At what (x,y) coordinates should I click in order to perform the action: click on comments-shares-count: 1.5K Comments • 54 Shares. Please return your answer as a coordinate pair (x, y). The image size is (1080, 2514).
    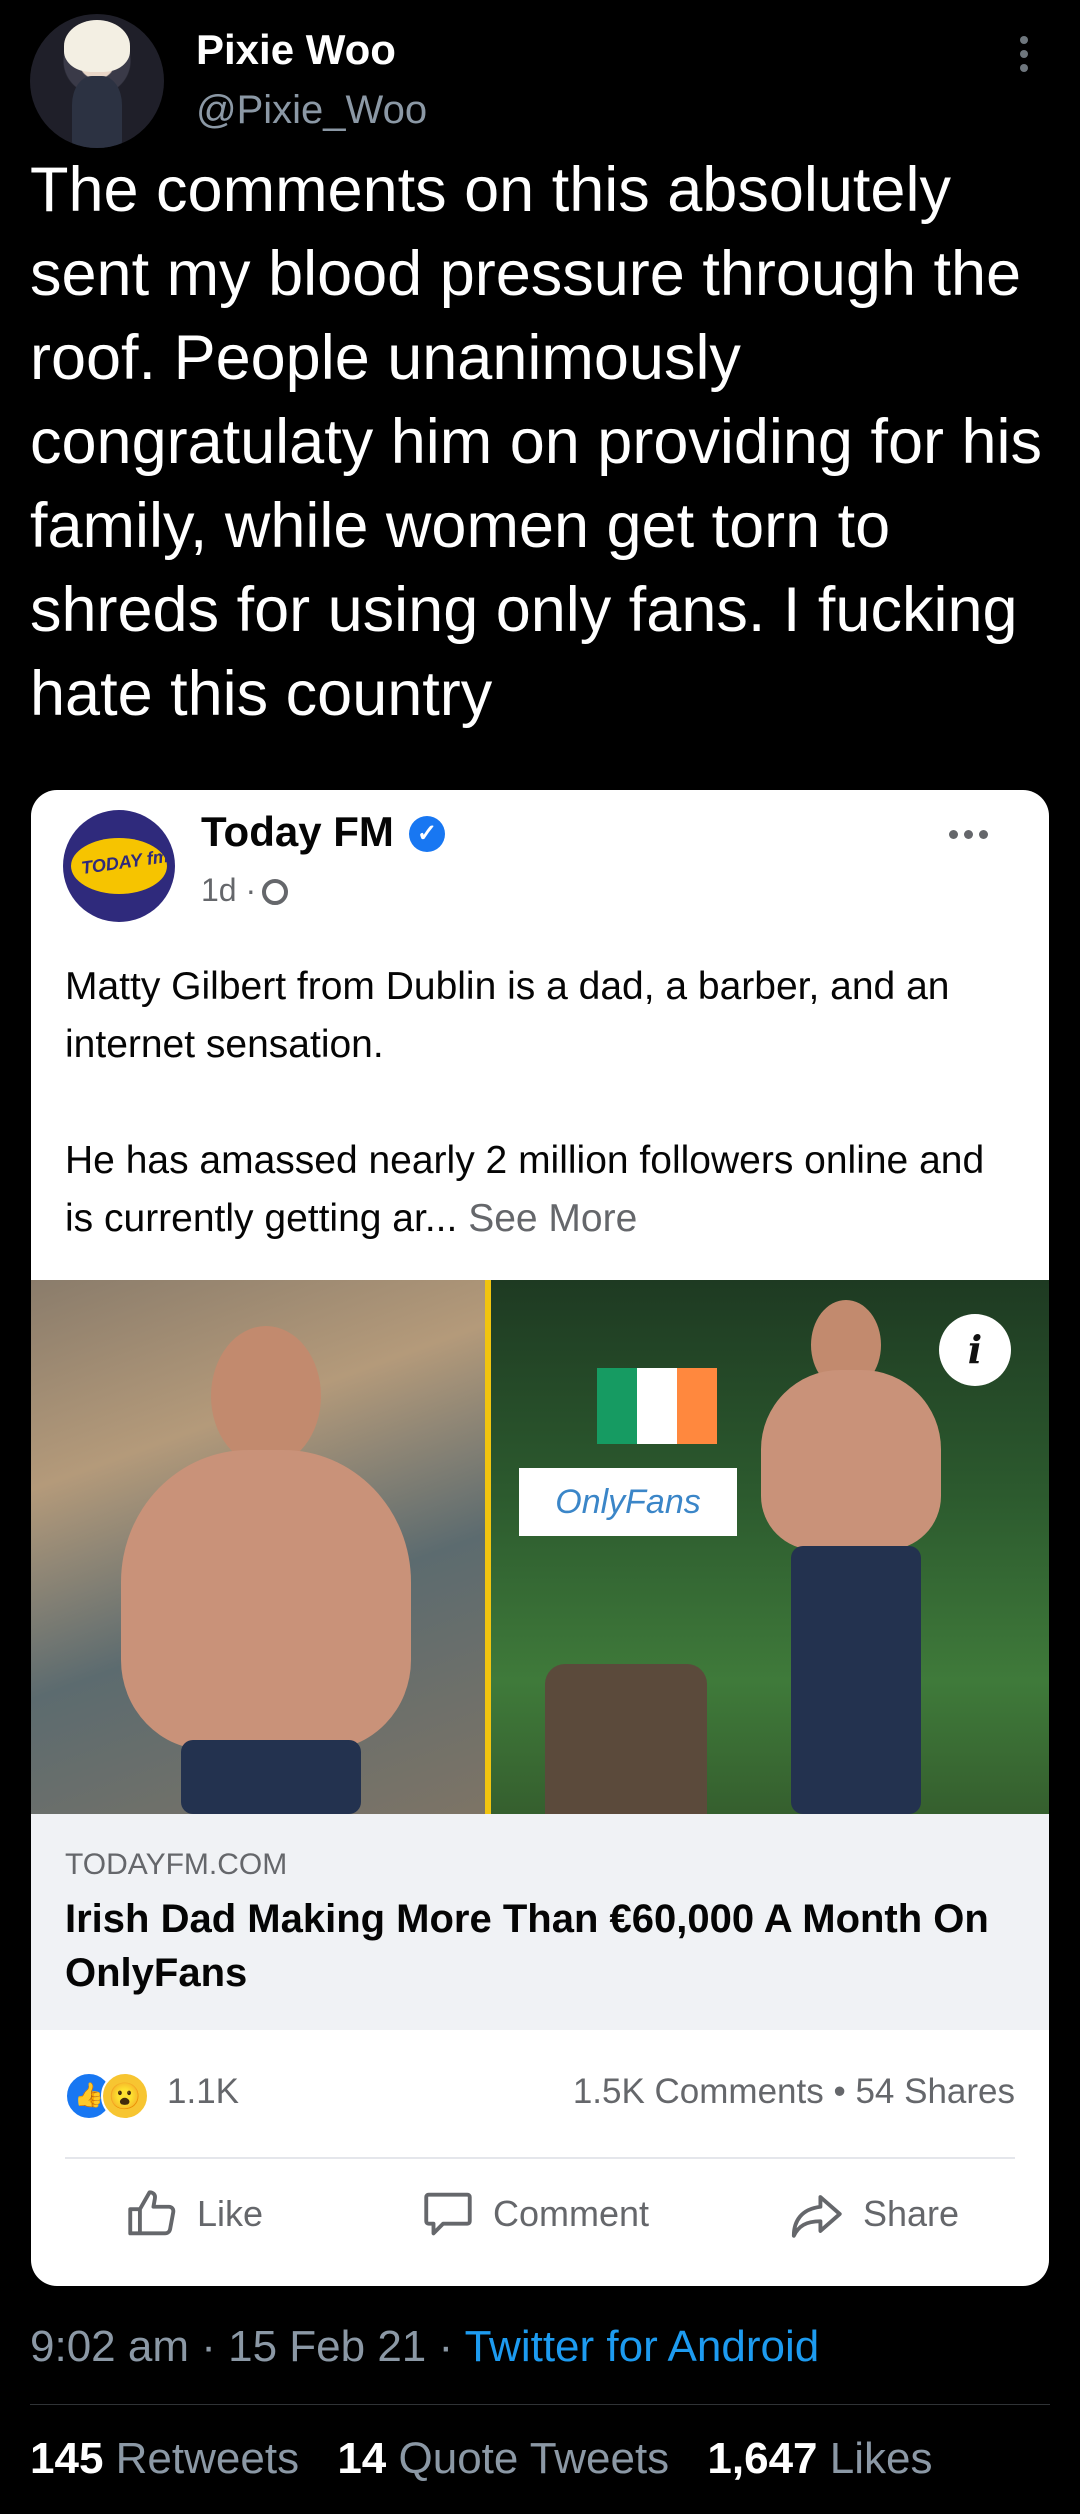
    Looking at the image, I should click on (793, 2091).